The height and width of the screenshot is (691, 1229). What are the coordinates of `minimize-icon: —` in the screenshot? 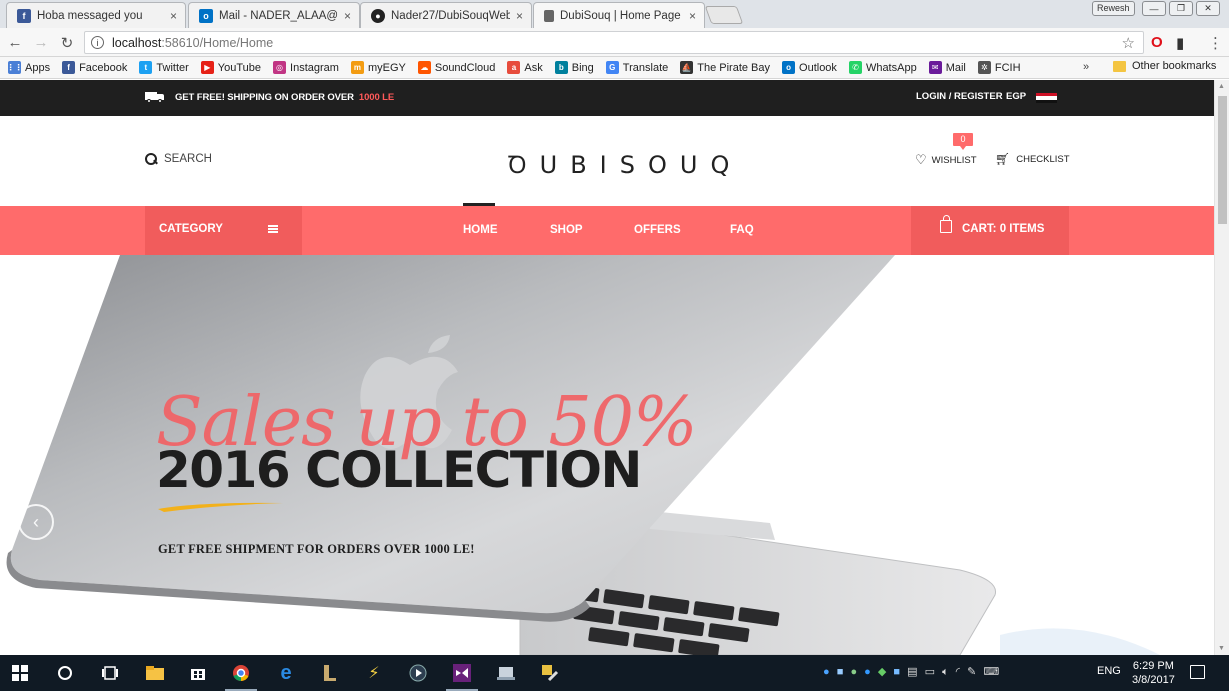 It's located at (1154, 8).